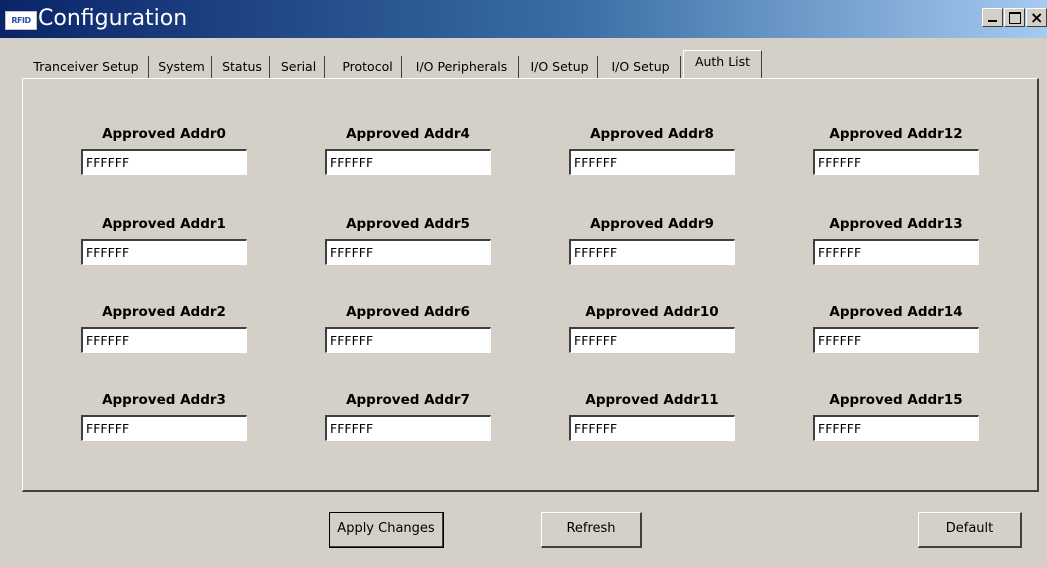 The height and width of the screenshot is (567, 1047). I want to click on tab-protocol: Protocol, so click(368, 67).